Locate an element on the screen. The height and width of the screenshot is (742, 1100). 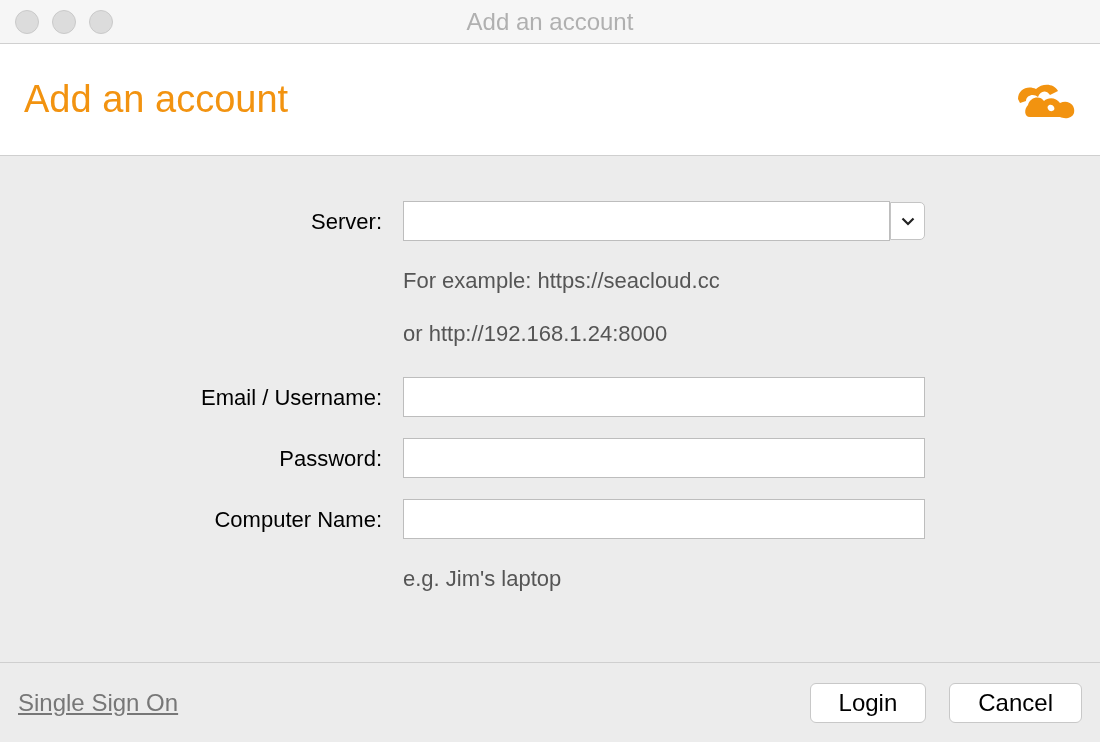
hint-text: e.g. Jim's laptop is located at coordinates (483, 579).